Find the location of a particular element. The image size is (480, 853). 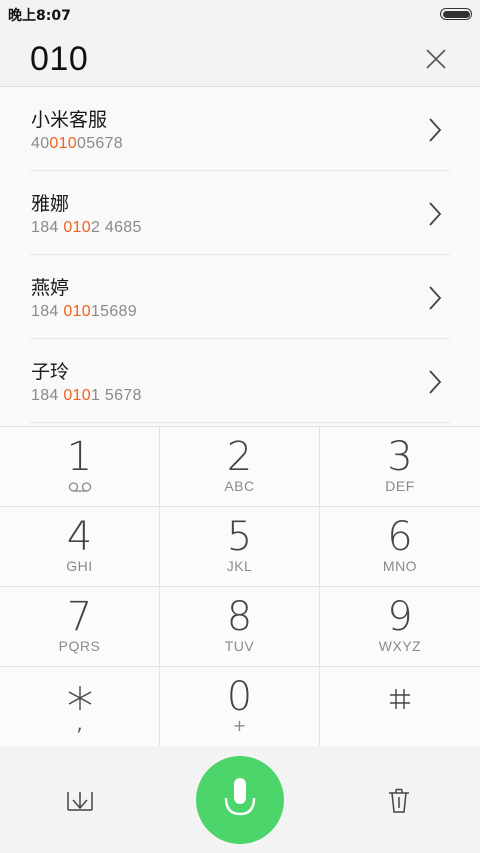

key-7: 7 PQRS is located at coordinates (80, 627).